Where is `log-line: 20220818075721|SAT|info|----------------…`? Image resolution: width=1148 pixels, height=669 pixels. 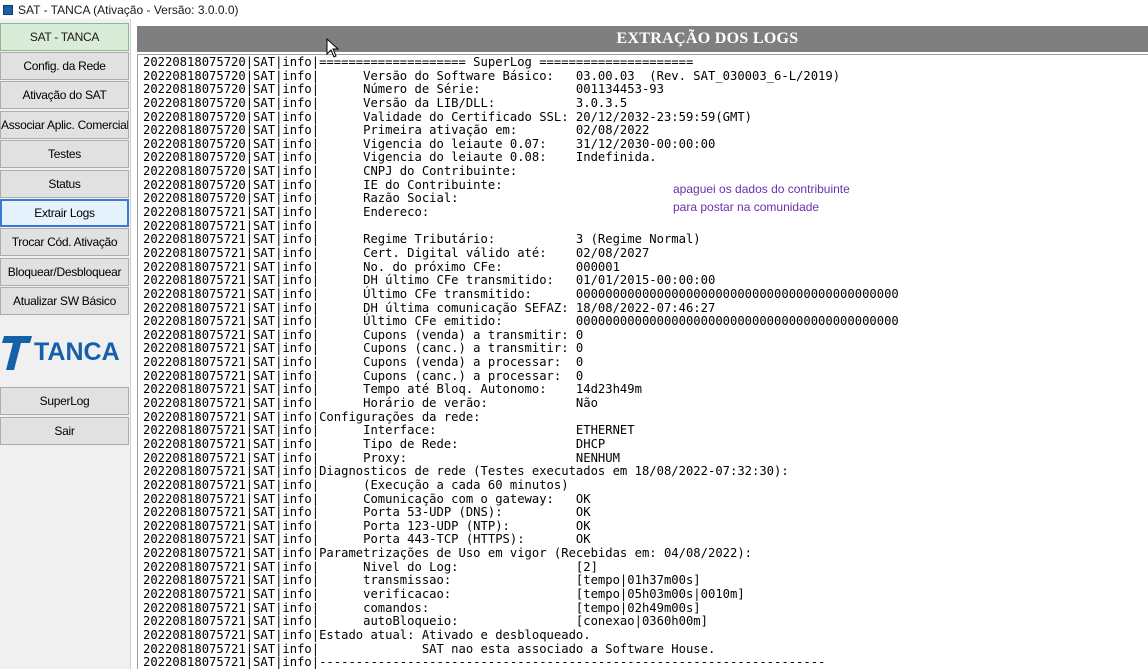 log-line: 20220818075721|SAT|info|----------------… is located at coordinates (484, 662).